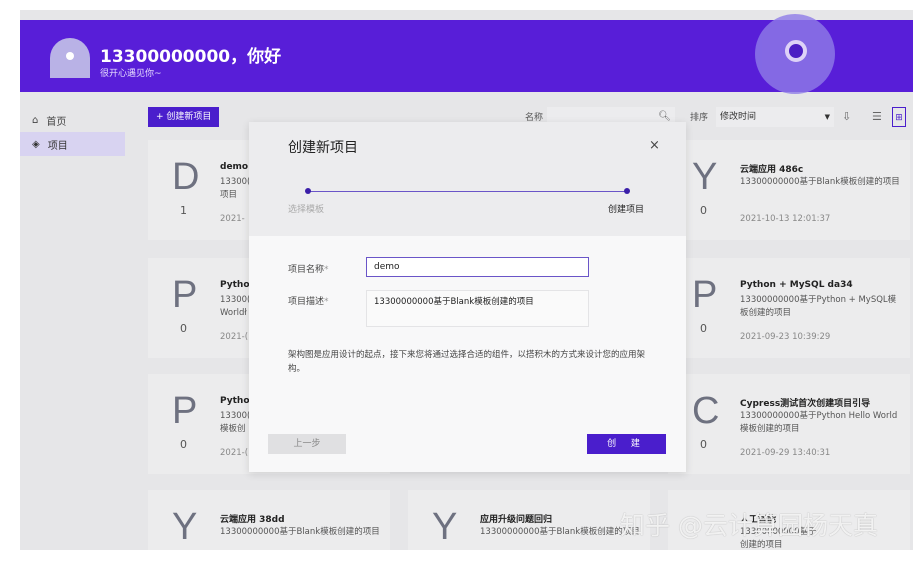 The height and width of the screenshot is (563, 913). What do you see at coordinates (467, 191) in the screenshot?
I see `step-progress-line` at bounding box center [467, 191].